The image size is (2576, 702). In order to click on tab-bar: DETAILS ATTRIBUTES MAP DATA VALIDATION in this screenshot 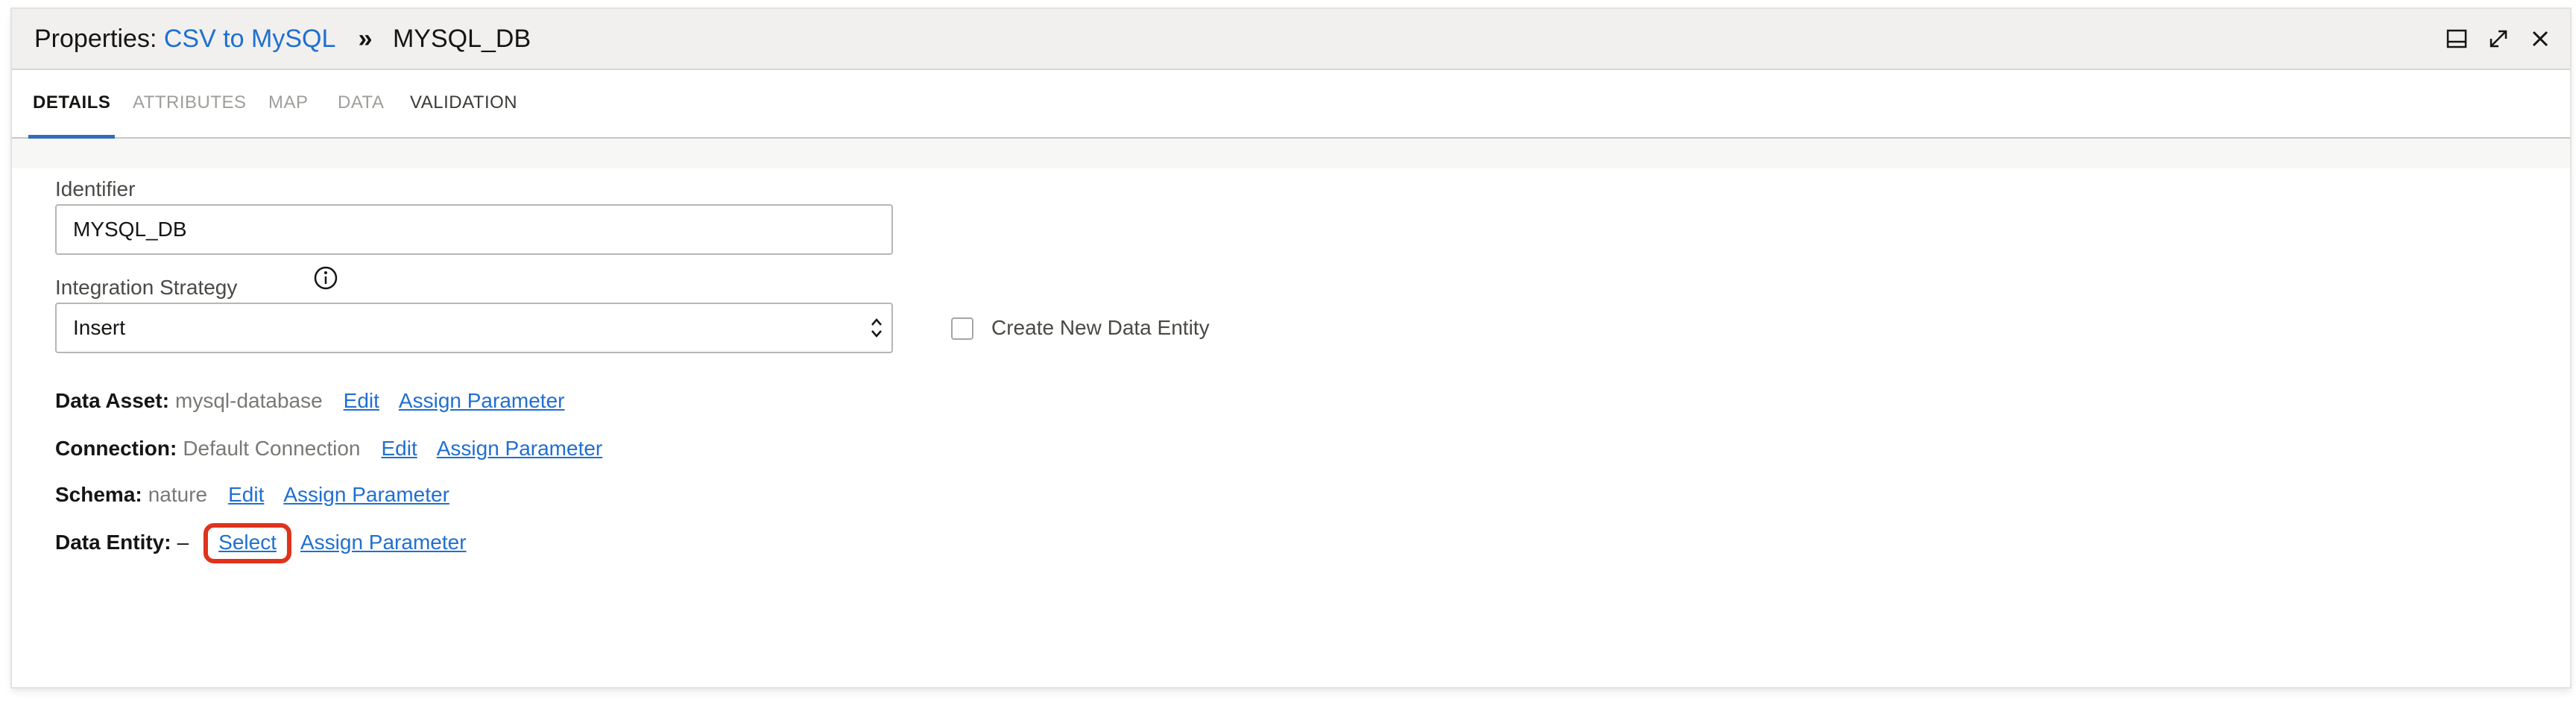, I will do `click(1291, 104)`.